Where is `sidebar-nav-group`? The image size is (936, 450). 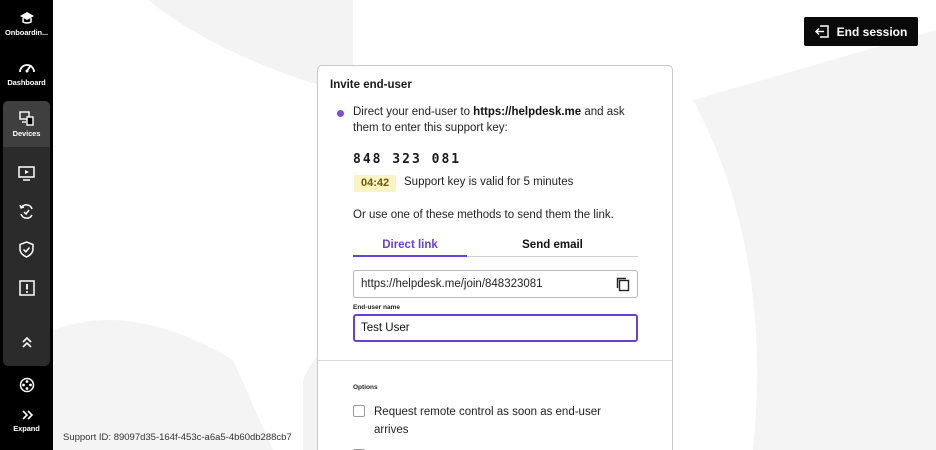 sidebar-nav-group is located at coordinates (26, 233).